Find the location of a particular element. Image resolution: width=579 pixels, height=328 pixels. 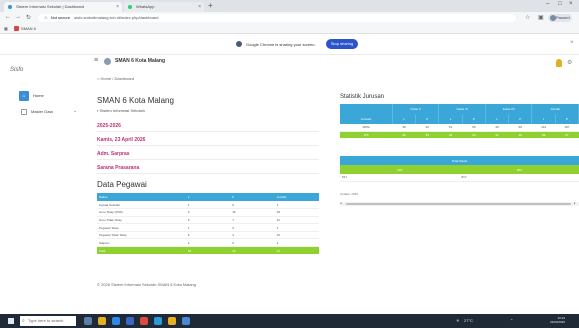

reload-icon: ↻ is located at coordinates (28, 17).